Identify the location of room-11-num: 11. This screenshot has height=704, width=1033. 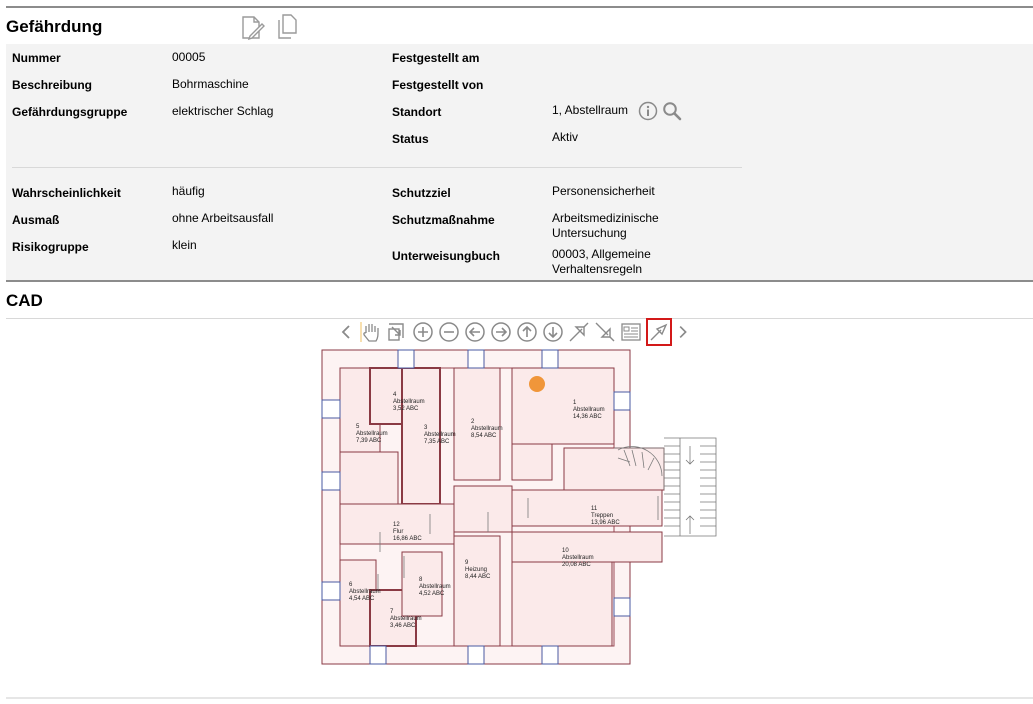
(594, 509).